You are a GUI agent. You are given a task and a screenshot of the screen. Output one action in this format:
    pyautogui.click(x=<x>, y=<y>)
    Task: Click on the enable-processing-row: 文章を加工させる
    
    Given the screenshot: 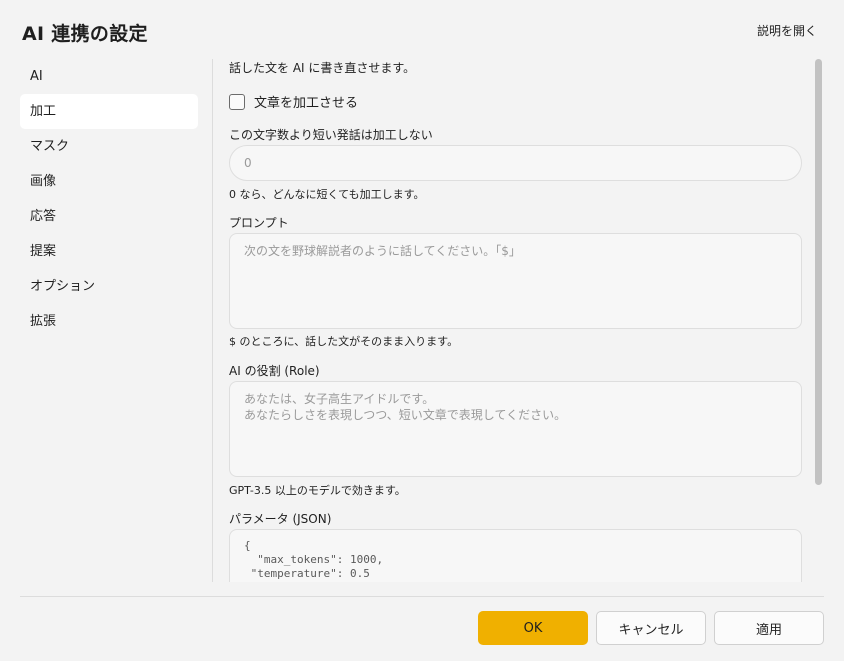 What is the action you would take?
    pyautogui.click(x=293, y=101)
    